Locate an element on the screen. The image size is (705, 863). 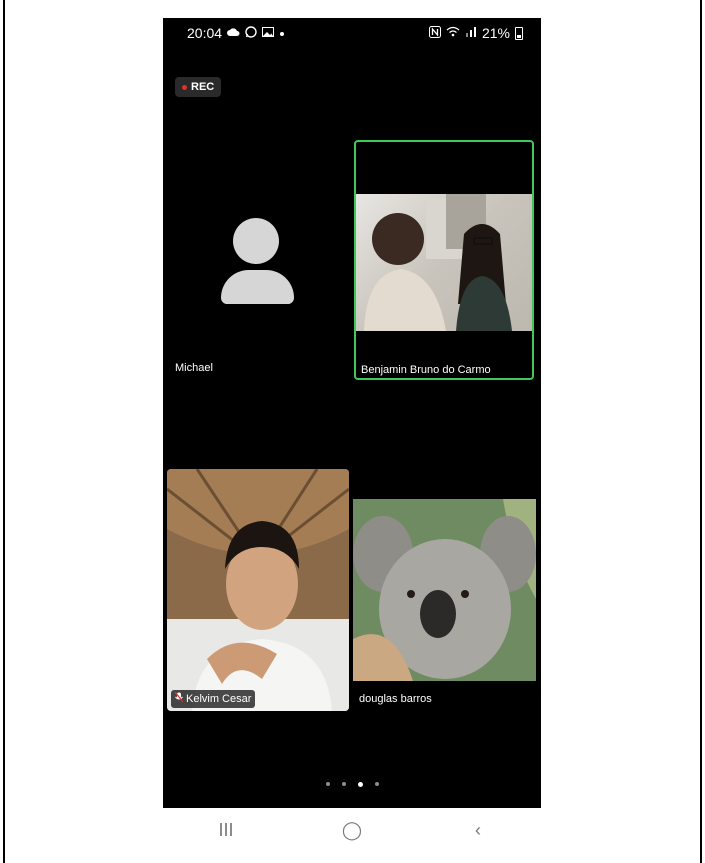
participant-name-badge: Kelvim Cesar is located at coordinates (213, 699).